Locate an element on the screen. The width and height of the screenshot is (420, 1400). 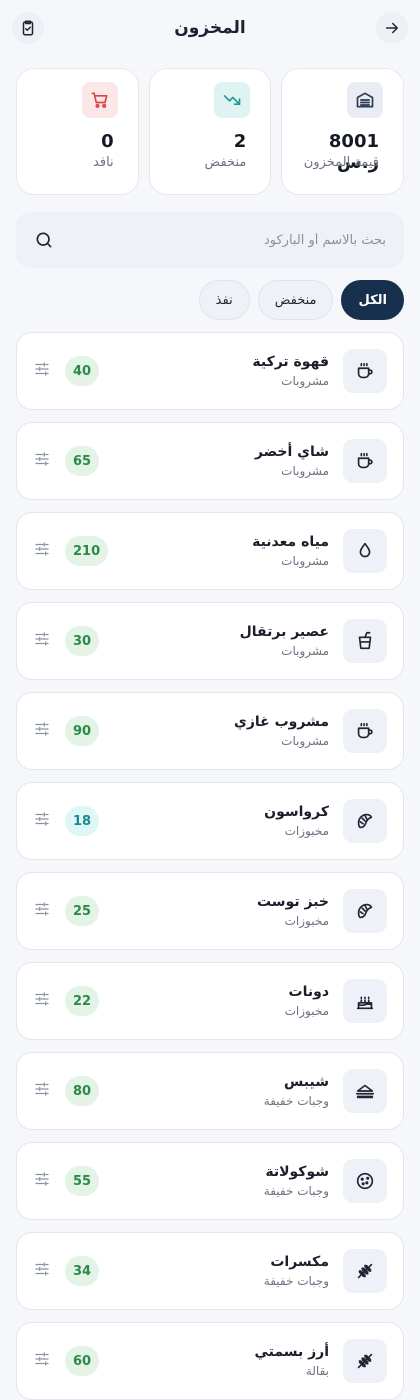
croissant-icon is located at coordinates (365, 821).